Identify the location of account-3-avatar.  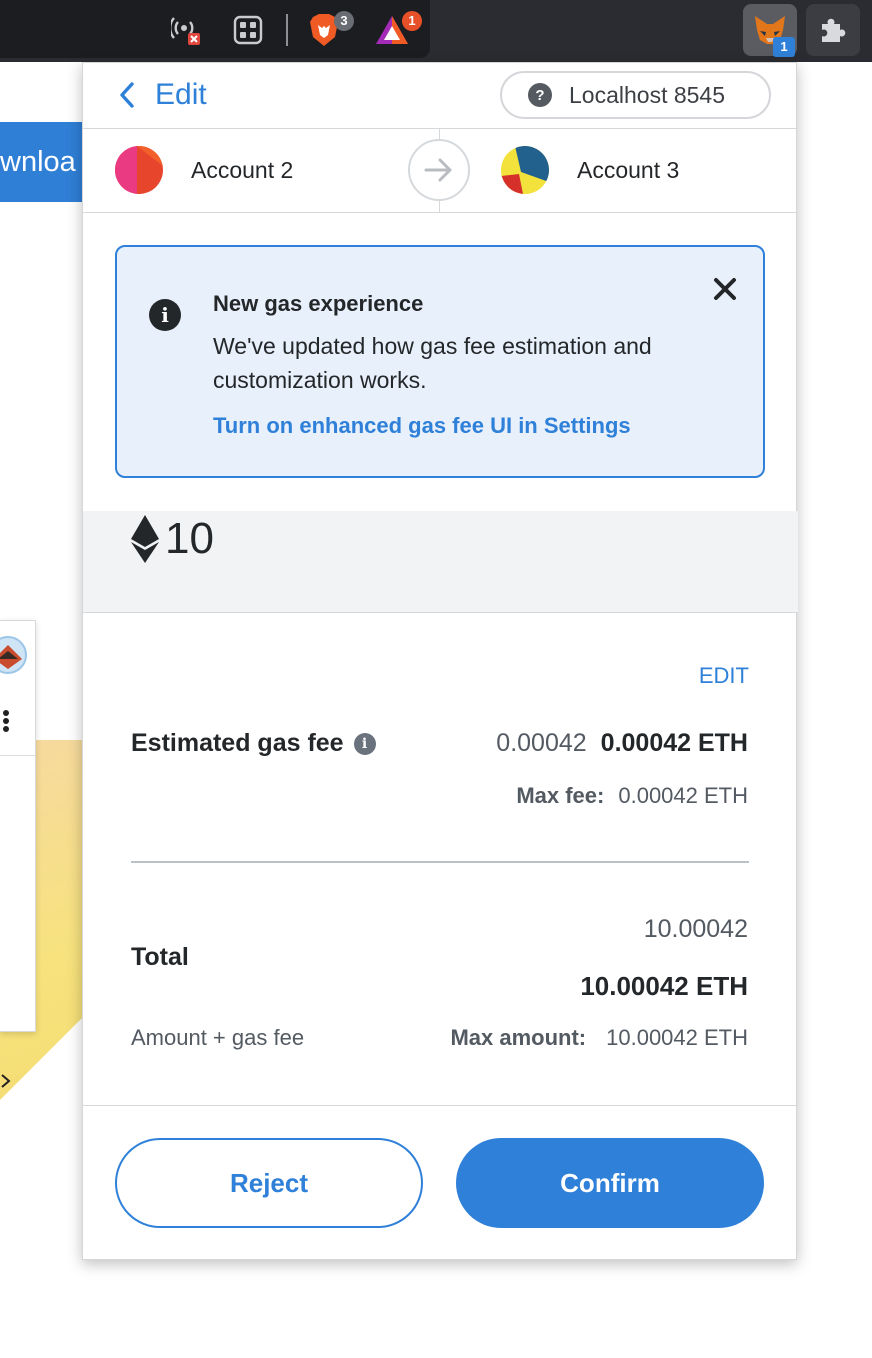
(525, 170).